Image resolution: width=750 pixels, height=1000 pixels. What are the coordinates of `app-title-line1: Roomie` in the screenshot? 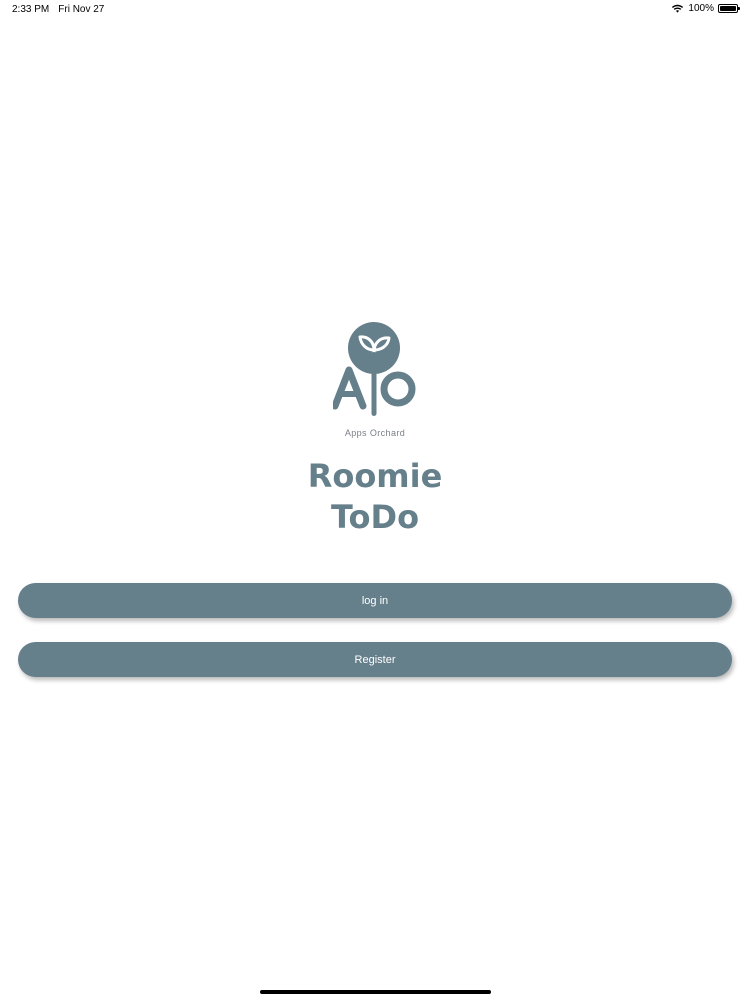 It's located at (375, 476).